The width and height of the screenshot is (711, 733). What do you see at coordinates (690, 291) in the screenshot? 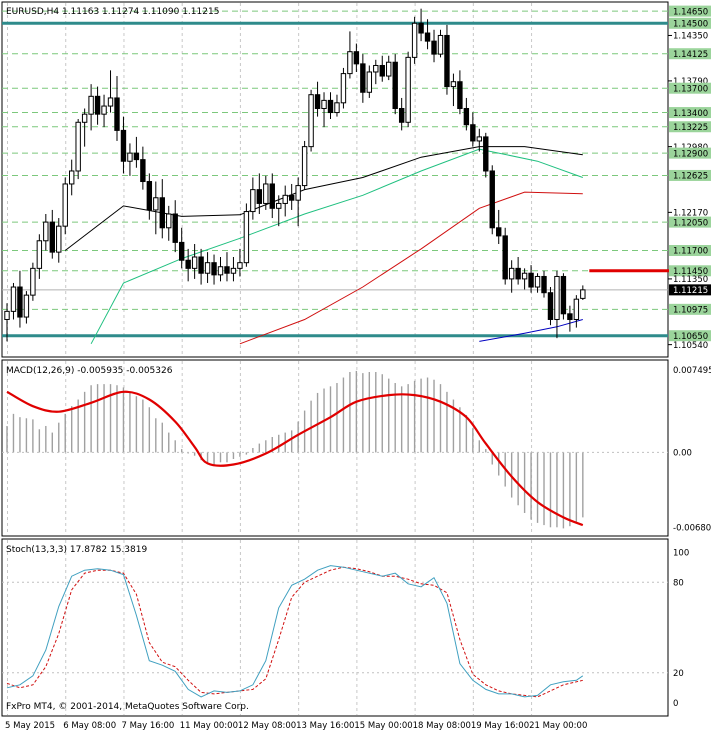
I see `current-price-label: 1.11215` at bounding box center [690, 291].